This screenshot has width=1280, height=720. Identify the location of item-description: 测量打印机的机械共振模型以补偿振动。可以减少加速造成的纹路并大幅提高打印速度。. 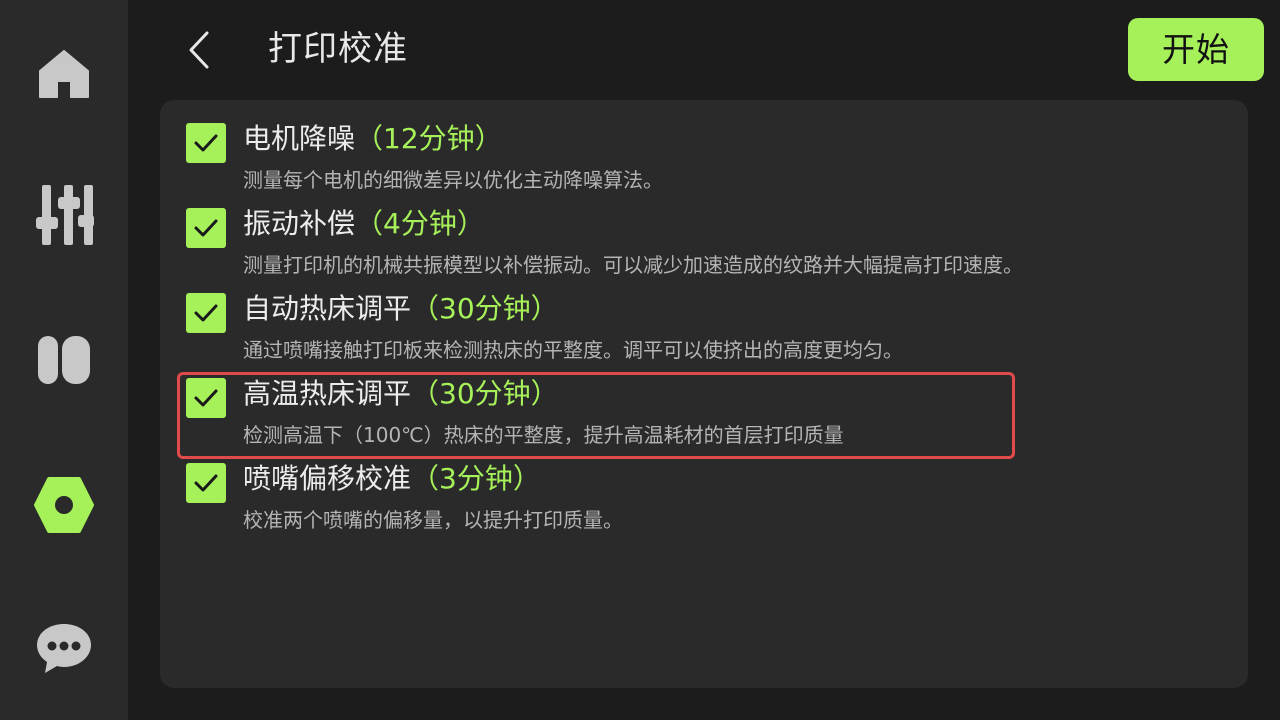
(633, 265).